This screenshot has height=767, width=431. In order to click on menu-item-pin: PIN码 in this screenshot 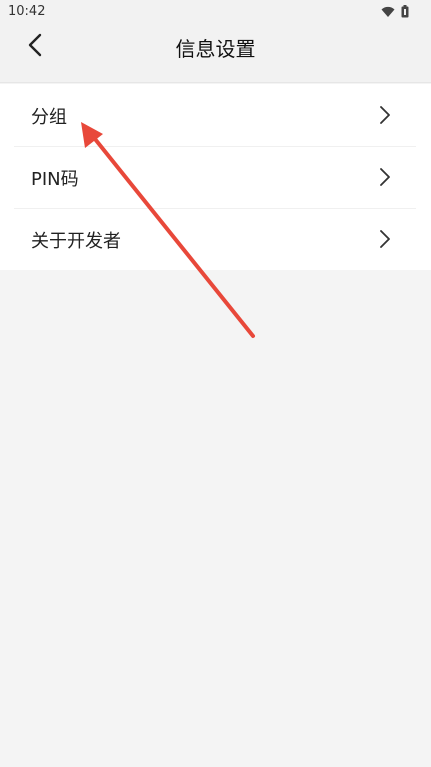, I will do `click(215, 177)`.